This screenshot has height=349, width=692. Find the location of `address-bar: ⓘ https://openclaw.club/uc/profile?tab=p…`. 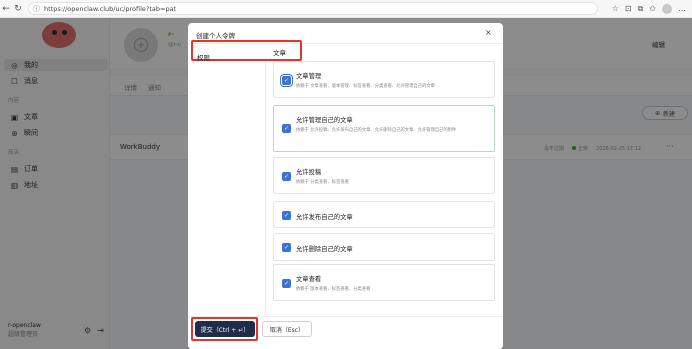

address-bar: ⓘ https://openclaw.club/uc/profile?tab=p… is located at coordinates (313, 8).